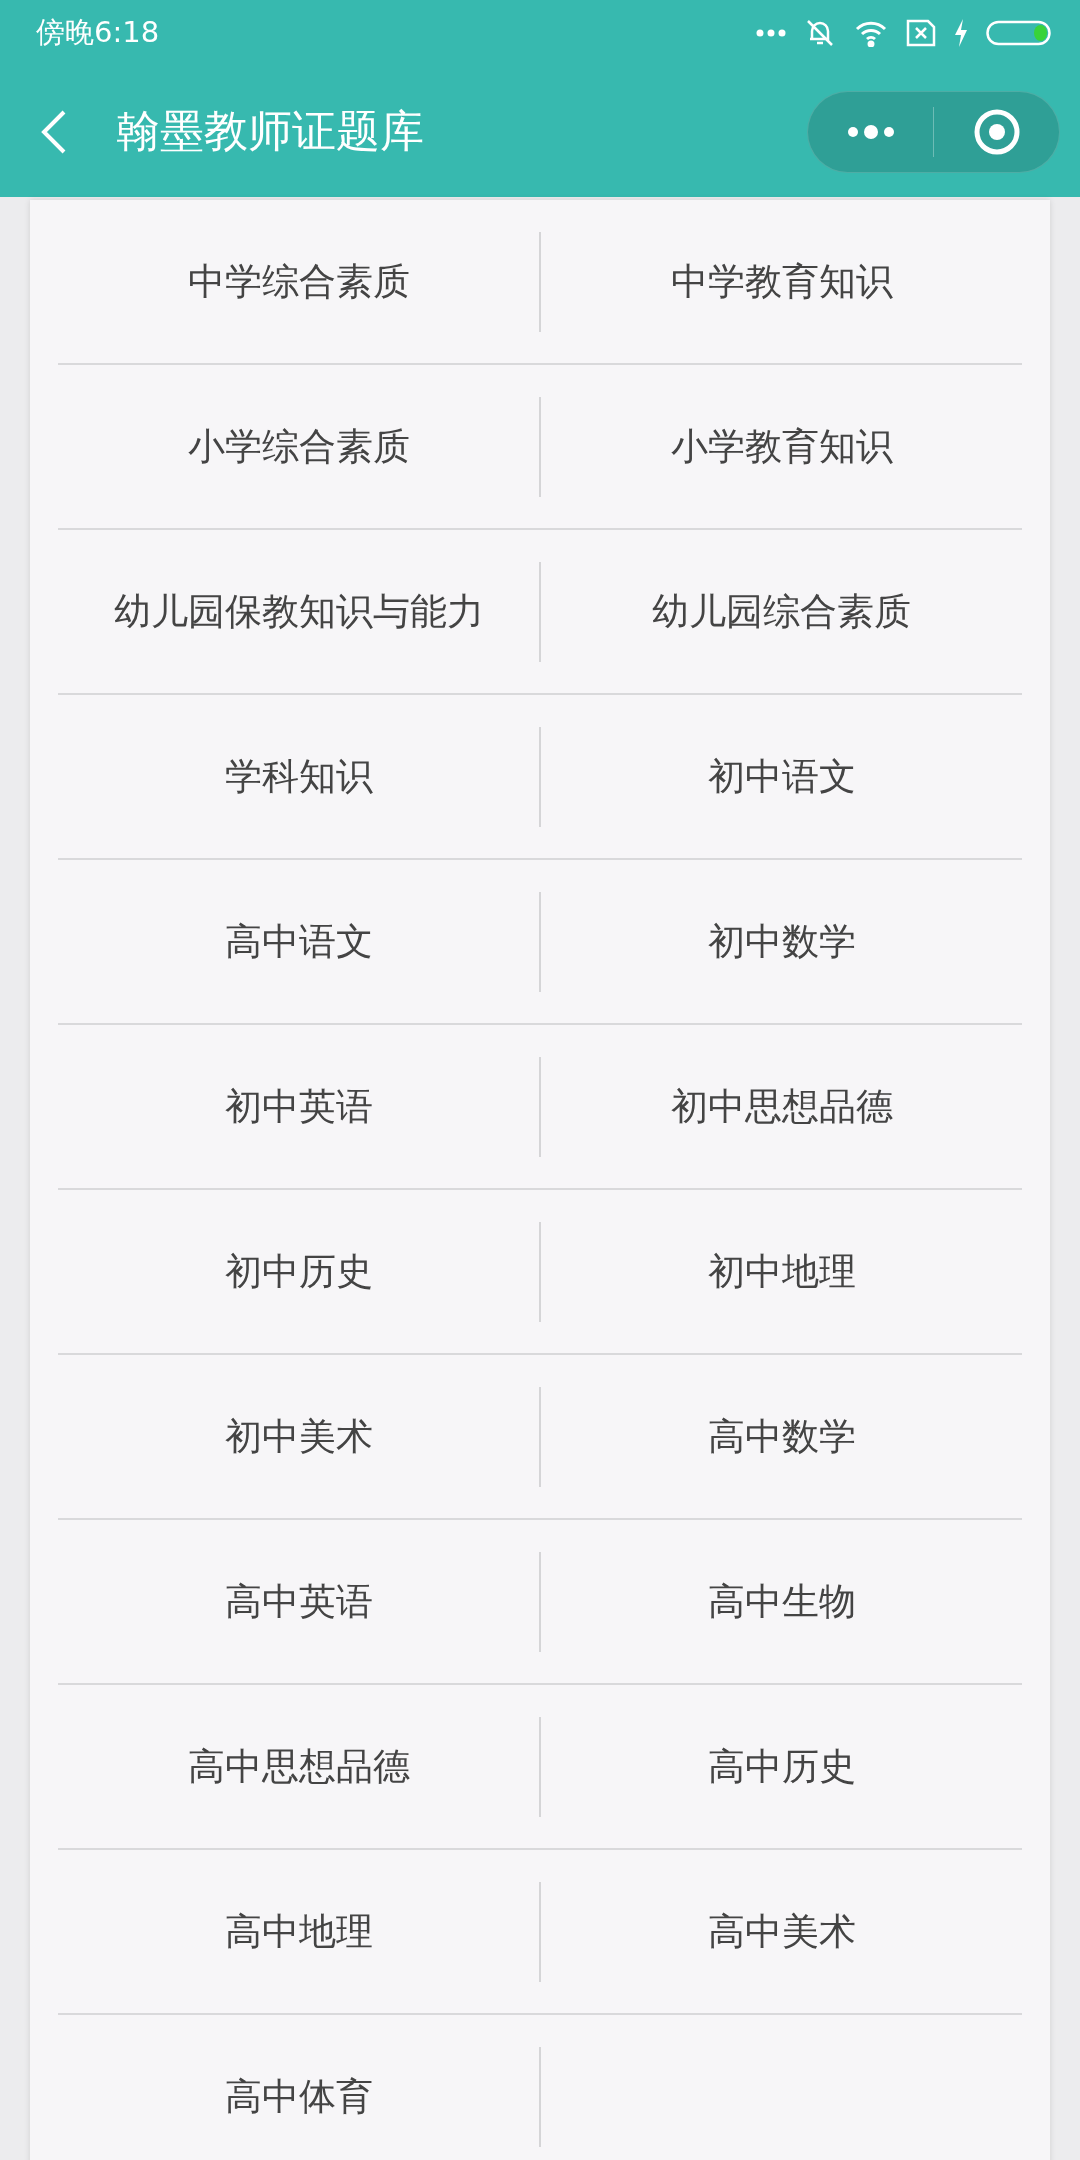 The height and width of the screenshot is (2160, 1080). I want to click on charging-icon, so click(961, 33).